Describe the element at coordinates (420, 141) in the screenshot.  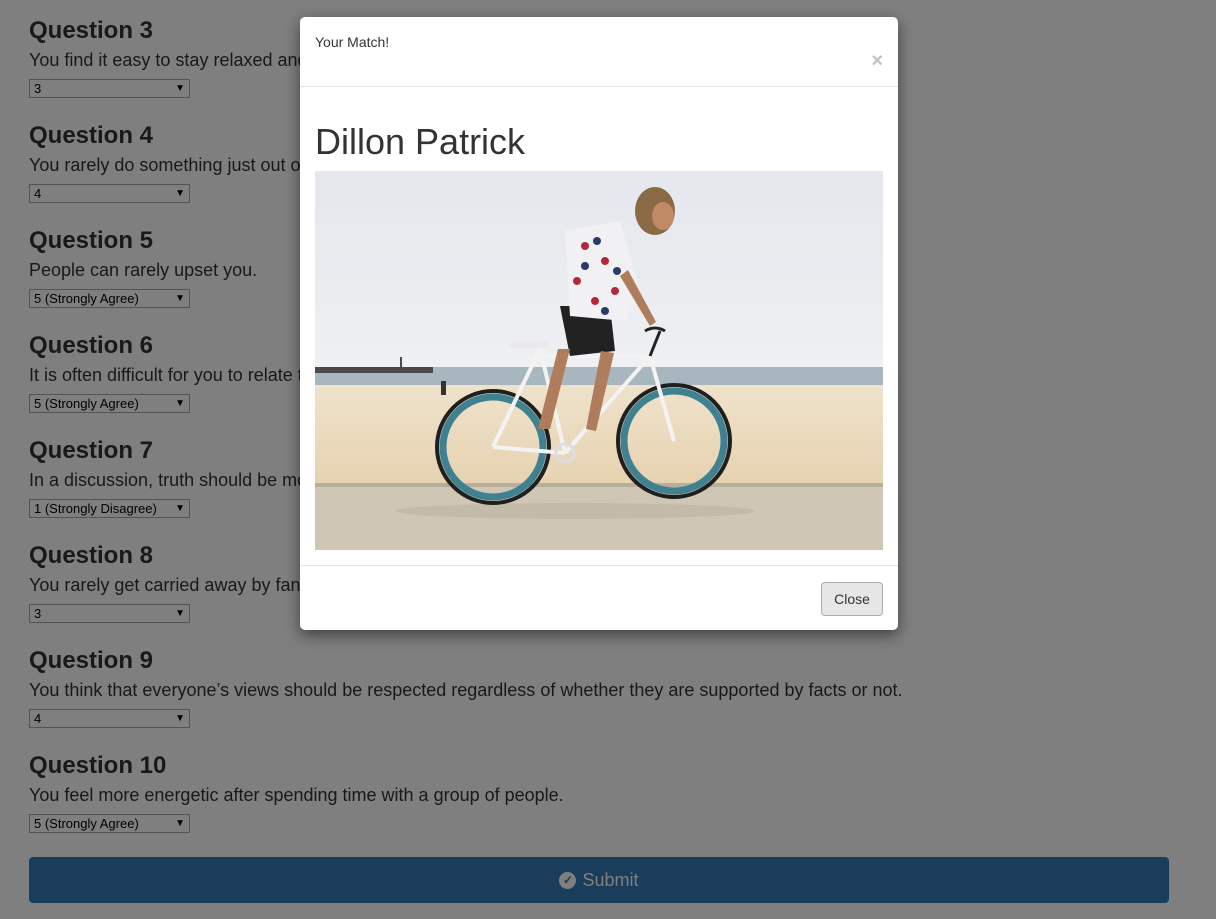
I see `match-name: Dillon Patrick` at that location.